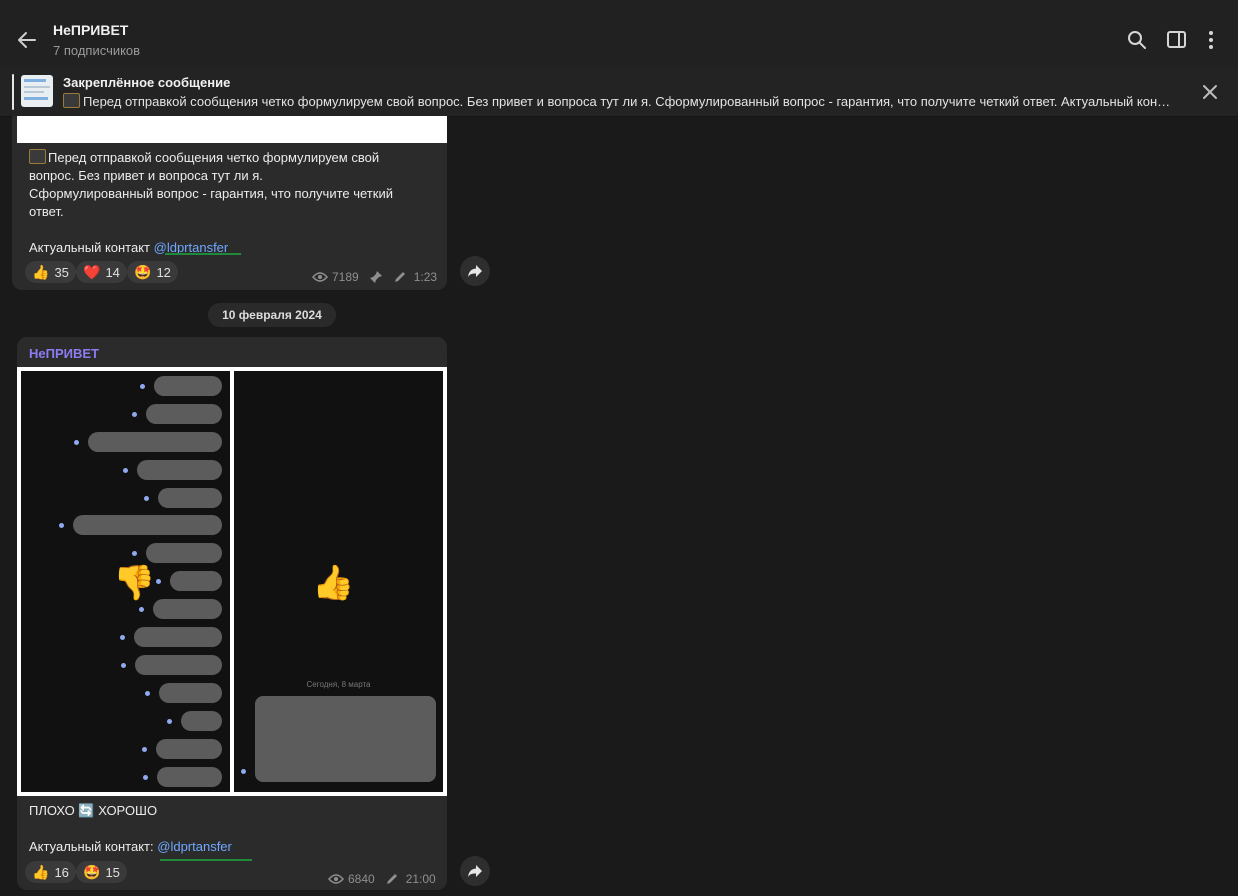  I want to click on pinned-thumbnail, so click(37, 91).